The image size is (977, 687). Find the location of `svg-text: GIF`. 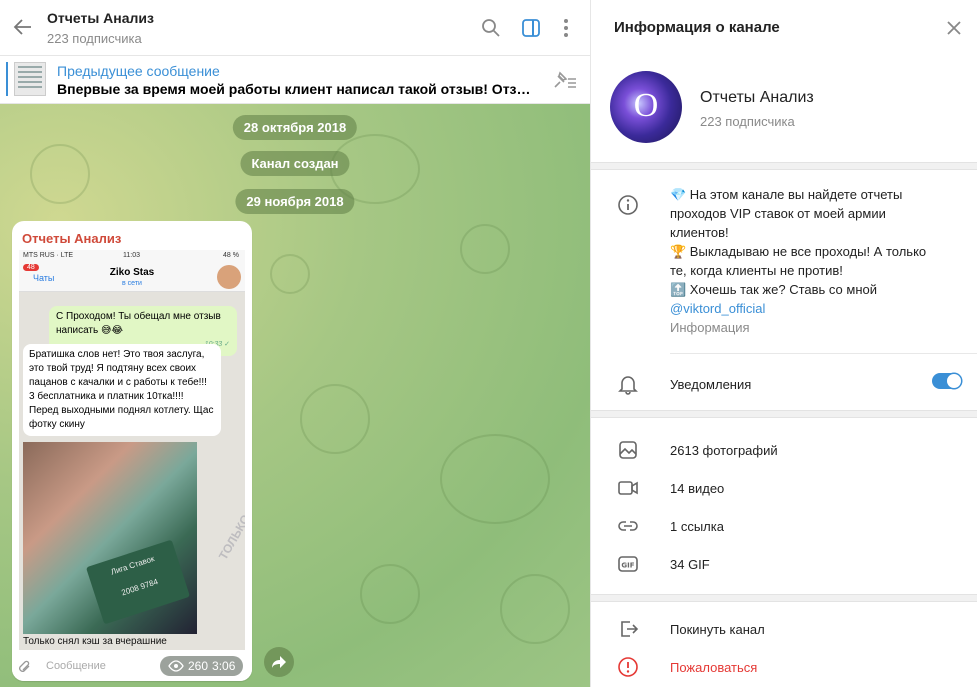

svg-text: GIF is located at coordinates (627, 566).